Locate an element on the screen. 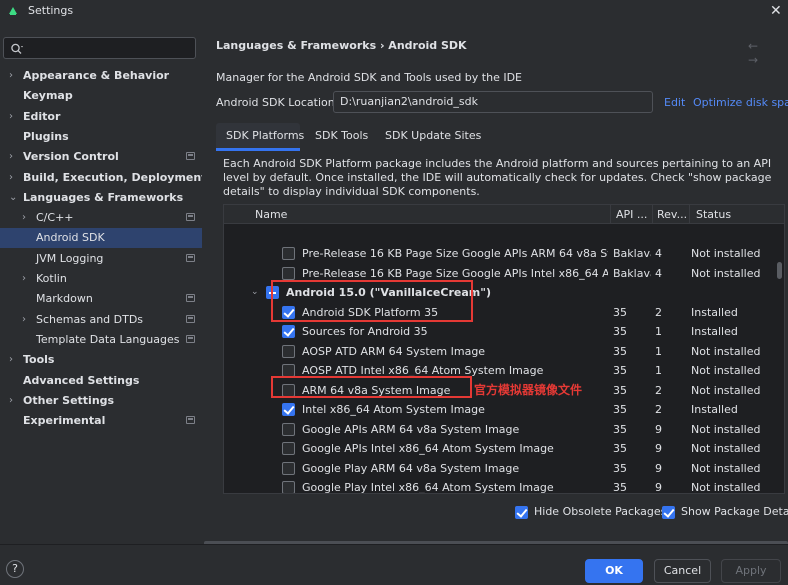  sidebar-item-label: Schemas and DTDs is located at coordinates (90, 319).